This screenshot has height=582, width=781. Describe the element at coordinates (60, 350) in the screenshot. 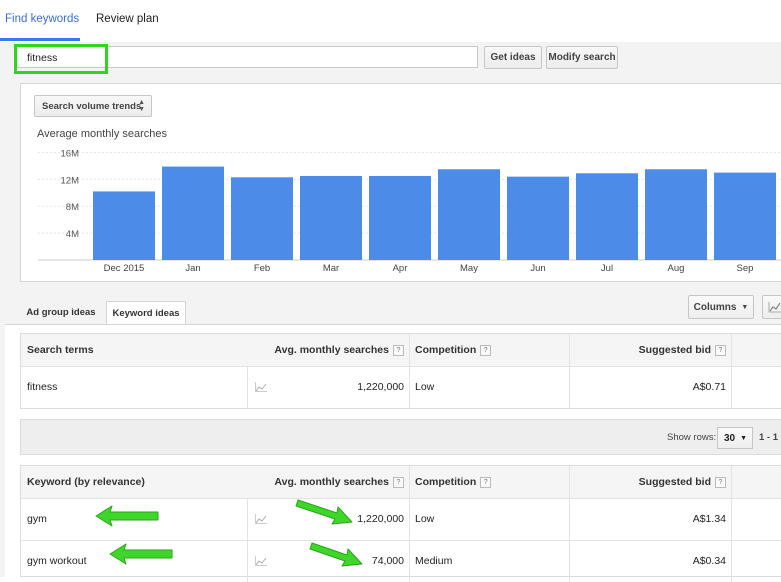

I see `header-search-terms: Search terms` at that location.